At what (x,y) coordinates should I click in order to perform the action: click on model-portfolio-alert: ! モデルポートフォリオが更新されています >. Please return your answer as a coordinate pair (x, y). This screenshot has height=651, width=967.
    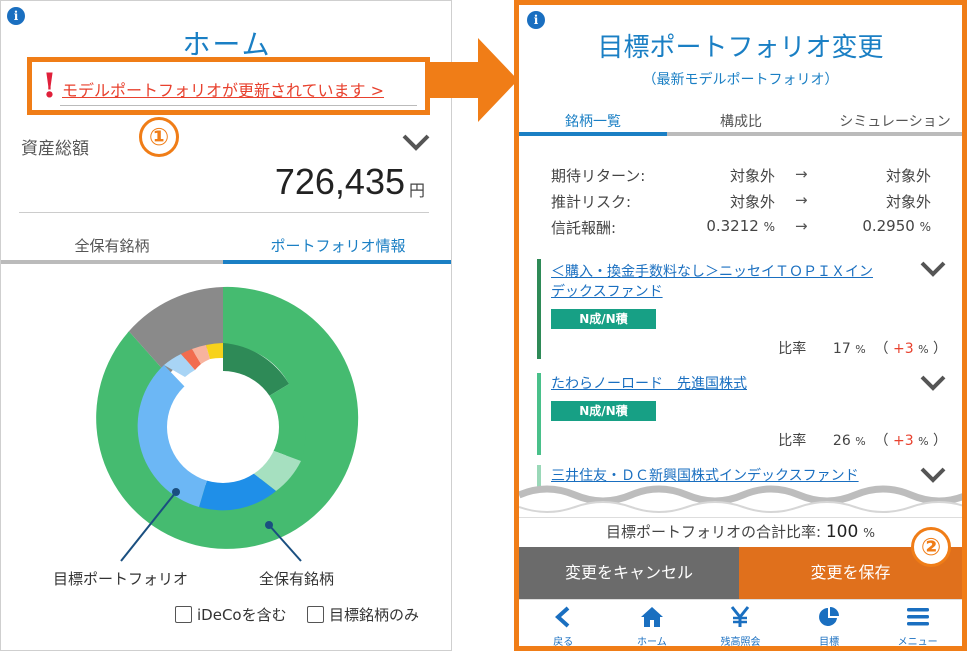
    Looking at the image, I should click on (228, 86).